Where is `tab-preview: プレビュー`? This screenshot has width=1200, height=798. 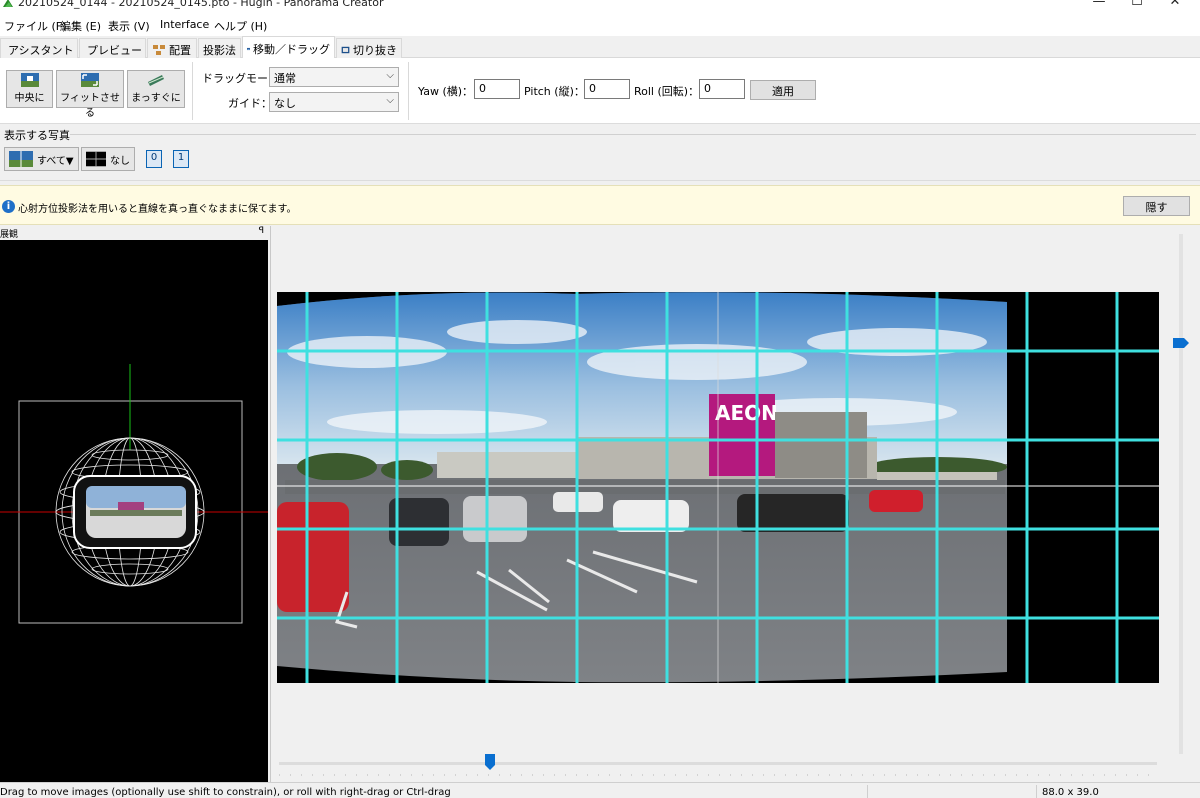
tab-preview: プレビュー is located at coordinates (112, 48).